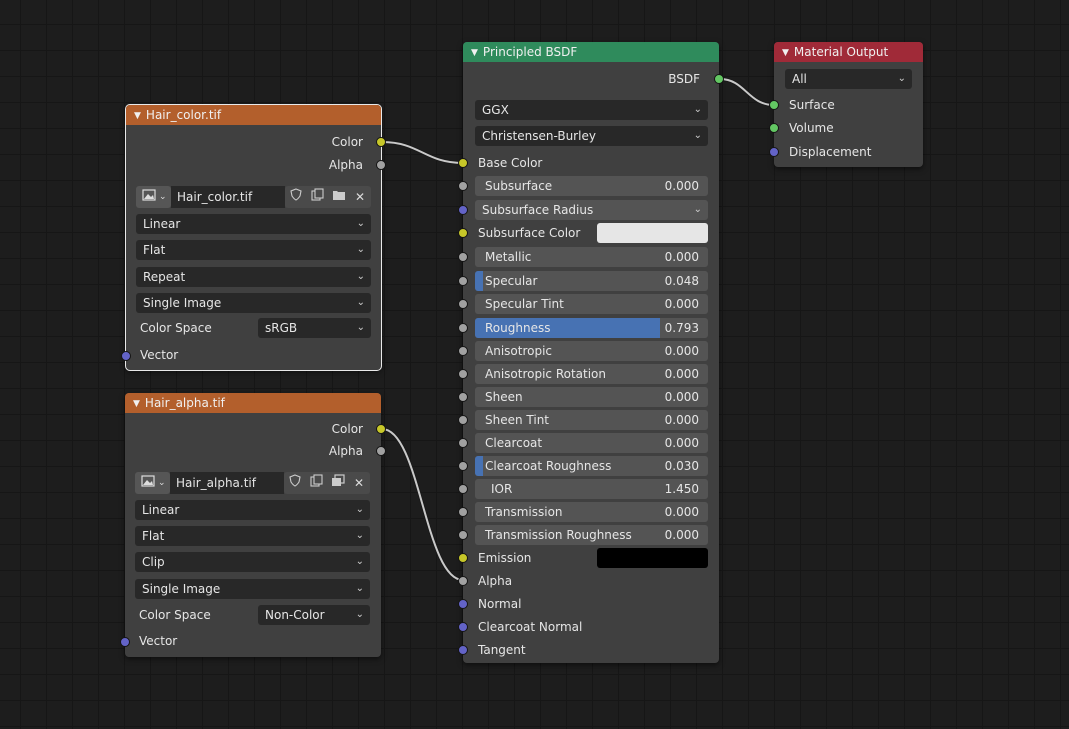 The width and height of the screenshot is (1069, 729). What do you see at coordinates (591, 281) in the screenshot?
I see `specular-slider: Specular 0.048` at bounding box center [591, 281].